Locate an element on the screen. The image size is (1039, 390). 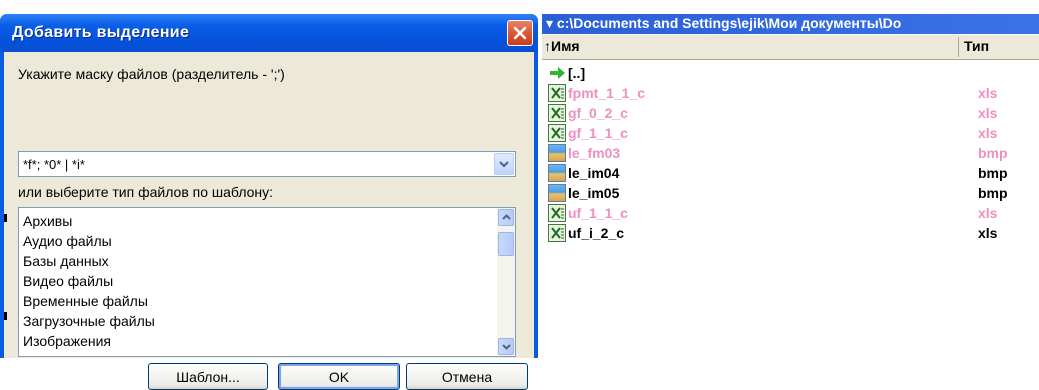
scroll-thumb is located at coordinates (506, 244).